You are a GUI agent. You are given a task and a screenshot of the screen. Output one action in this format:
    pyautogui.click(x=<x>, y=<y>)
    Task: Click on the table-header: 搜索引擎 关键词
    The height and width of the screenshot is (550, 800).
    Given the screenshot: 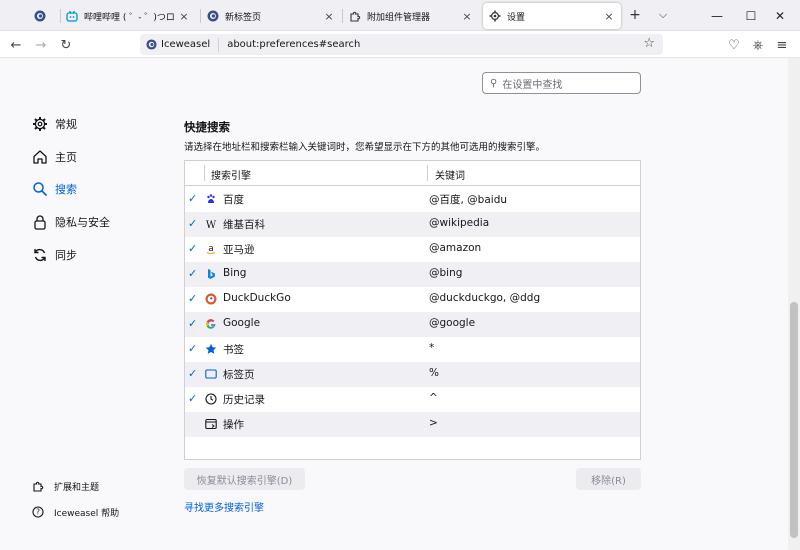 What is the action you would take?
    pyautogui.click(x=412, y=173)
    